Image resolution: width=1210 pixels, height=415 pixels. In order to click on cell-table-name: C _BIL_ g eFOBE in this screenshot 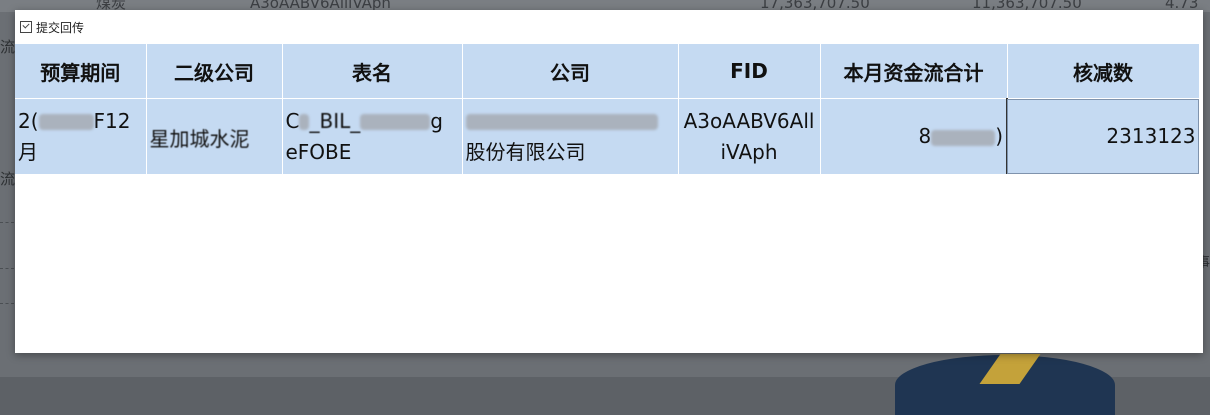, I will do `click(372, 136)`.